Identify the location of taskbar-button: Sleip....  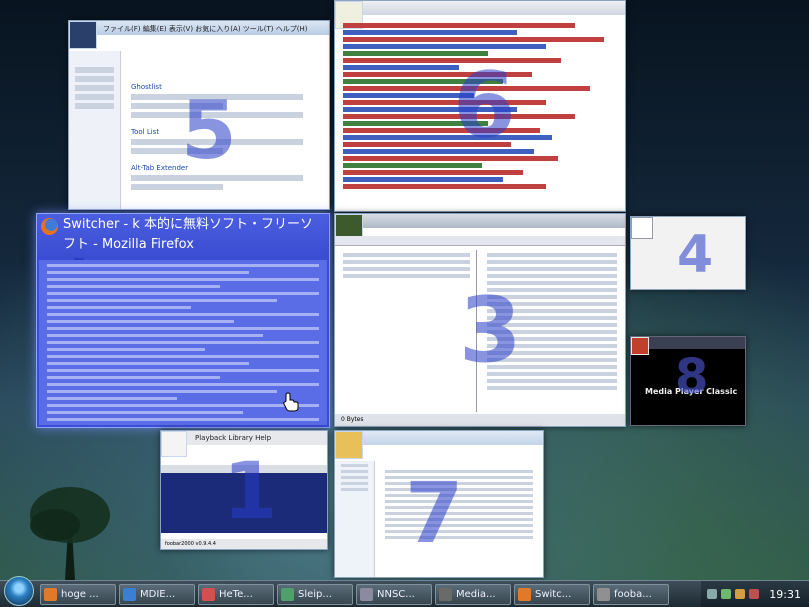
(315, 594).